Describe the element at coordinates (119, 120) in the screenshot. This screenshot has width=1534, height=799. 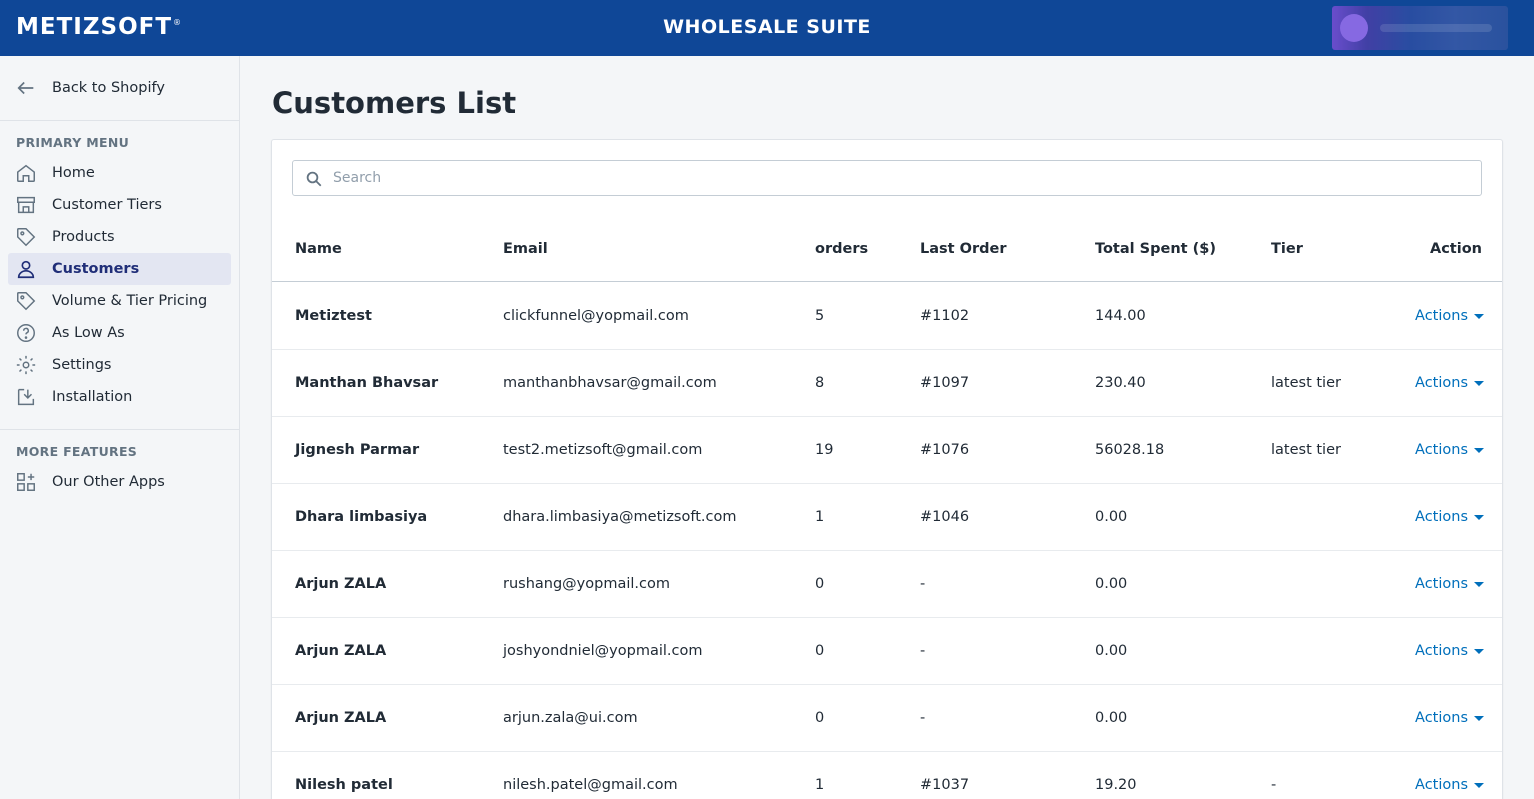
I see `divider` at that location.